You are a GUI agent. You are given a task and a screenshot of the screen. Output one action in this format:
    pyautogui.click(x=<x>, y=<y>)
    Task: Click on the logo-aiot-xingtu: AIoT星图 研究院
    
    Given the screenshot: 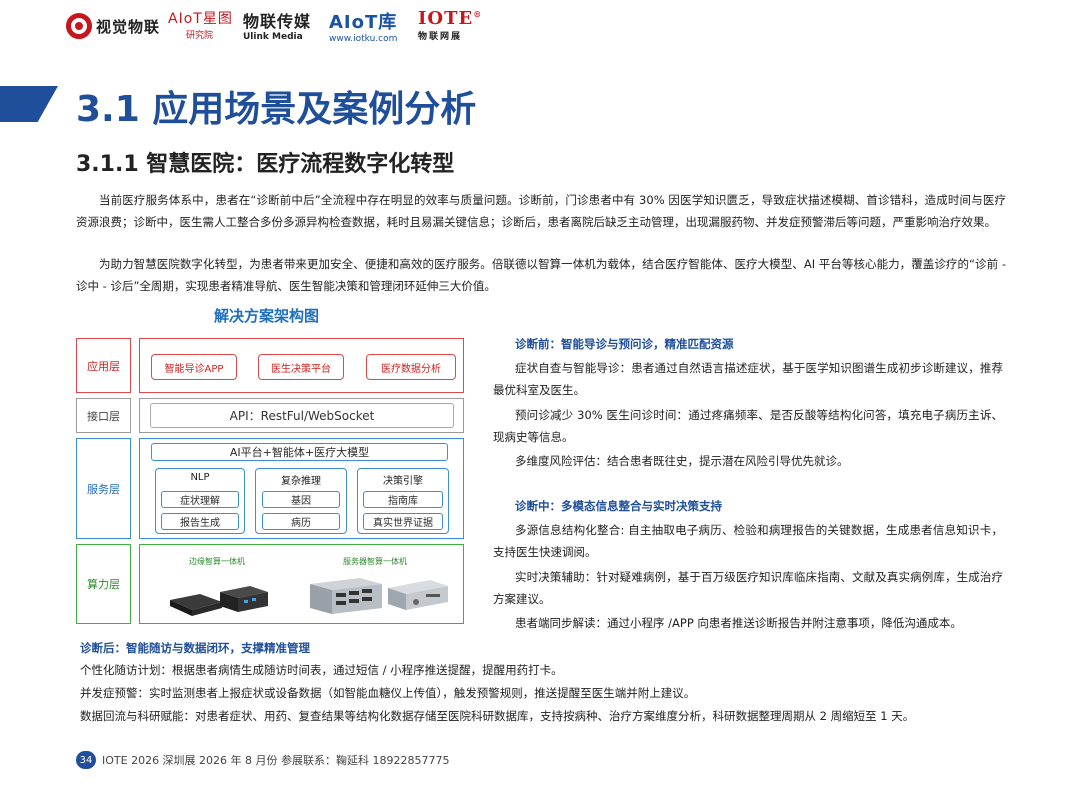 What is the action you would take?
    pyautogui.click(x=200, y=26)
    